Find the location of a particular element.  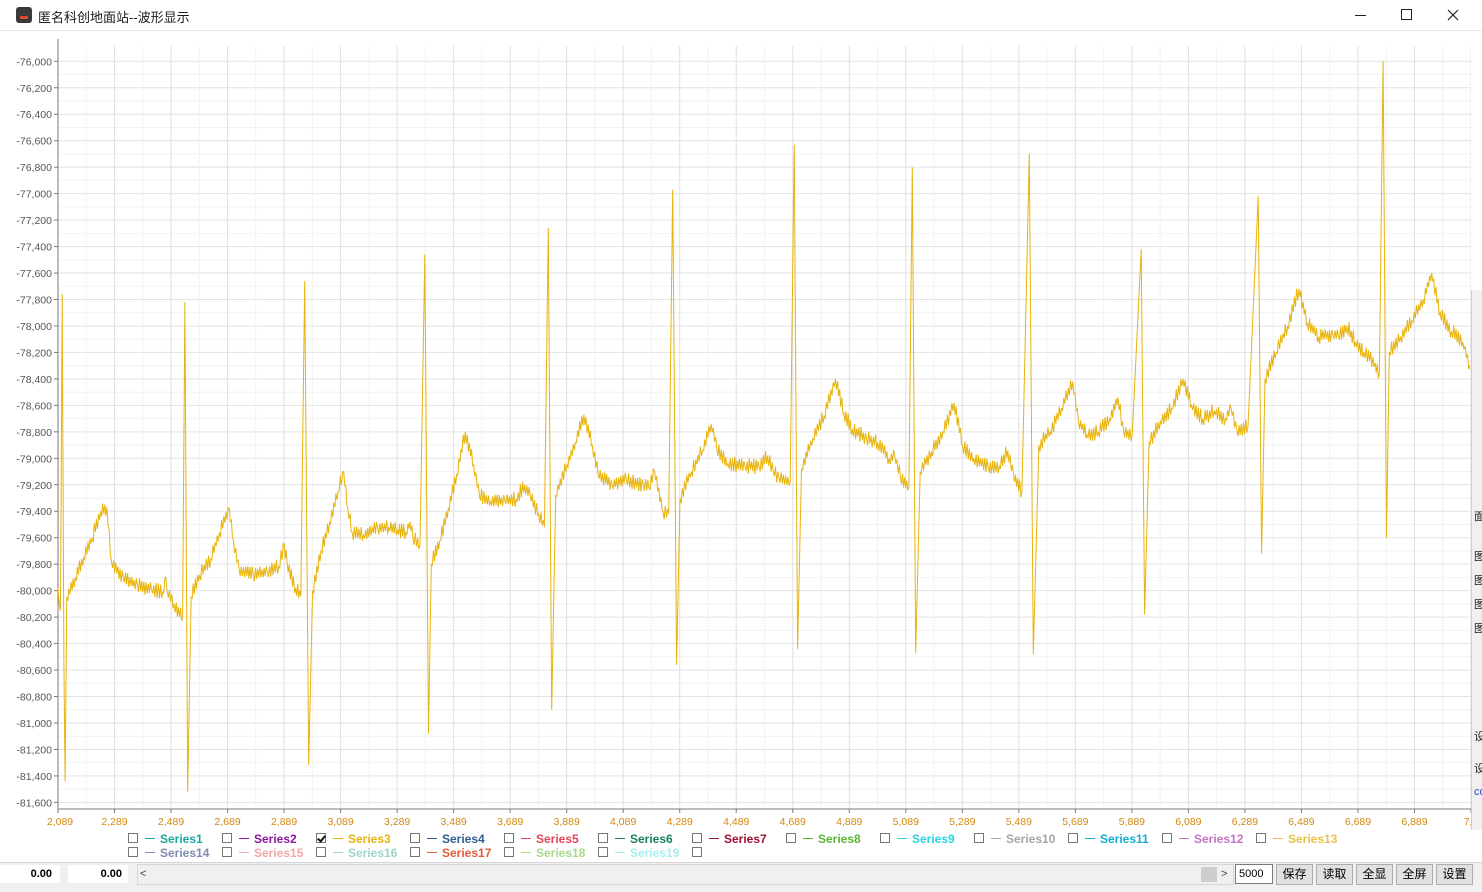

x-tick-label: 5,289 is located at coordinates (962, 822).